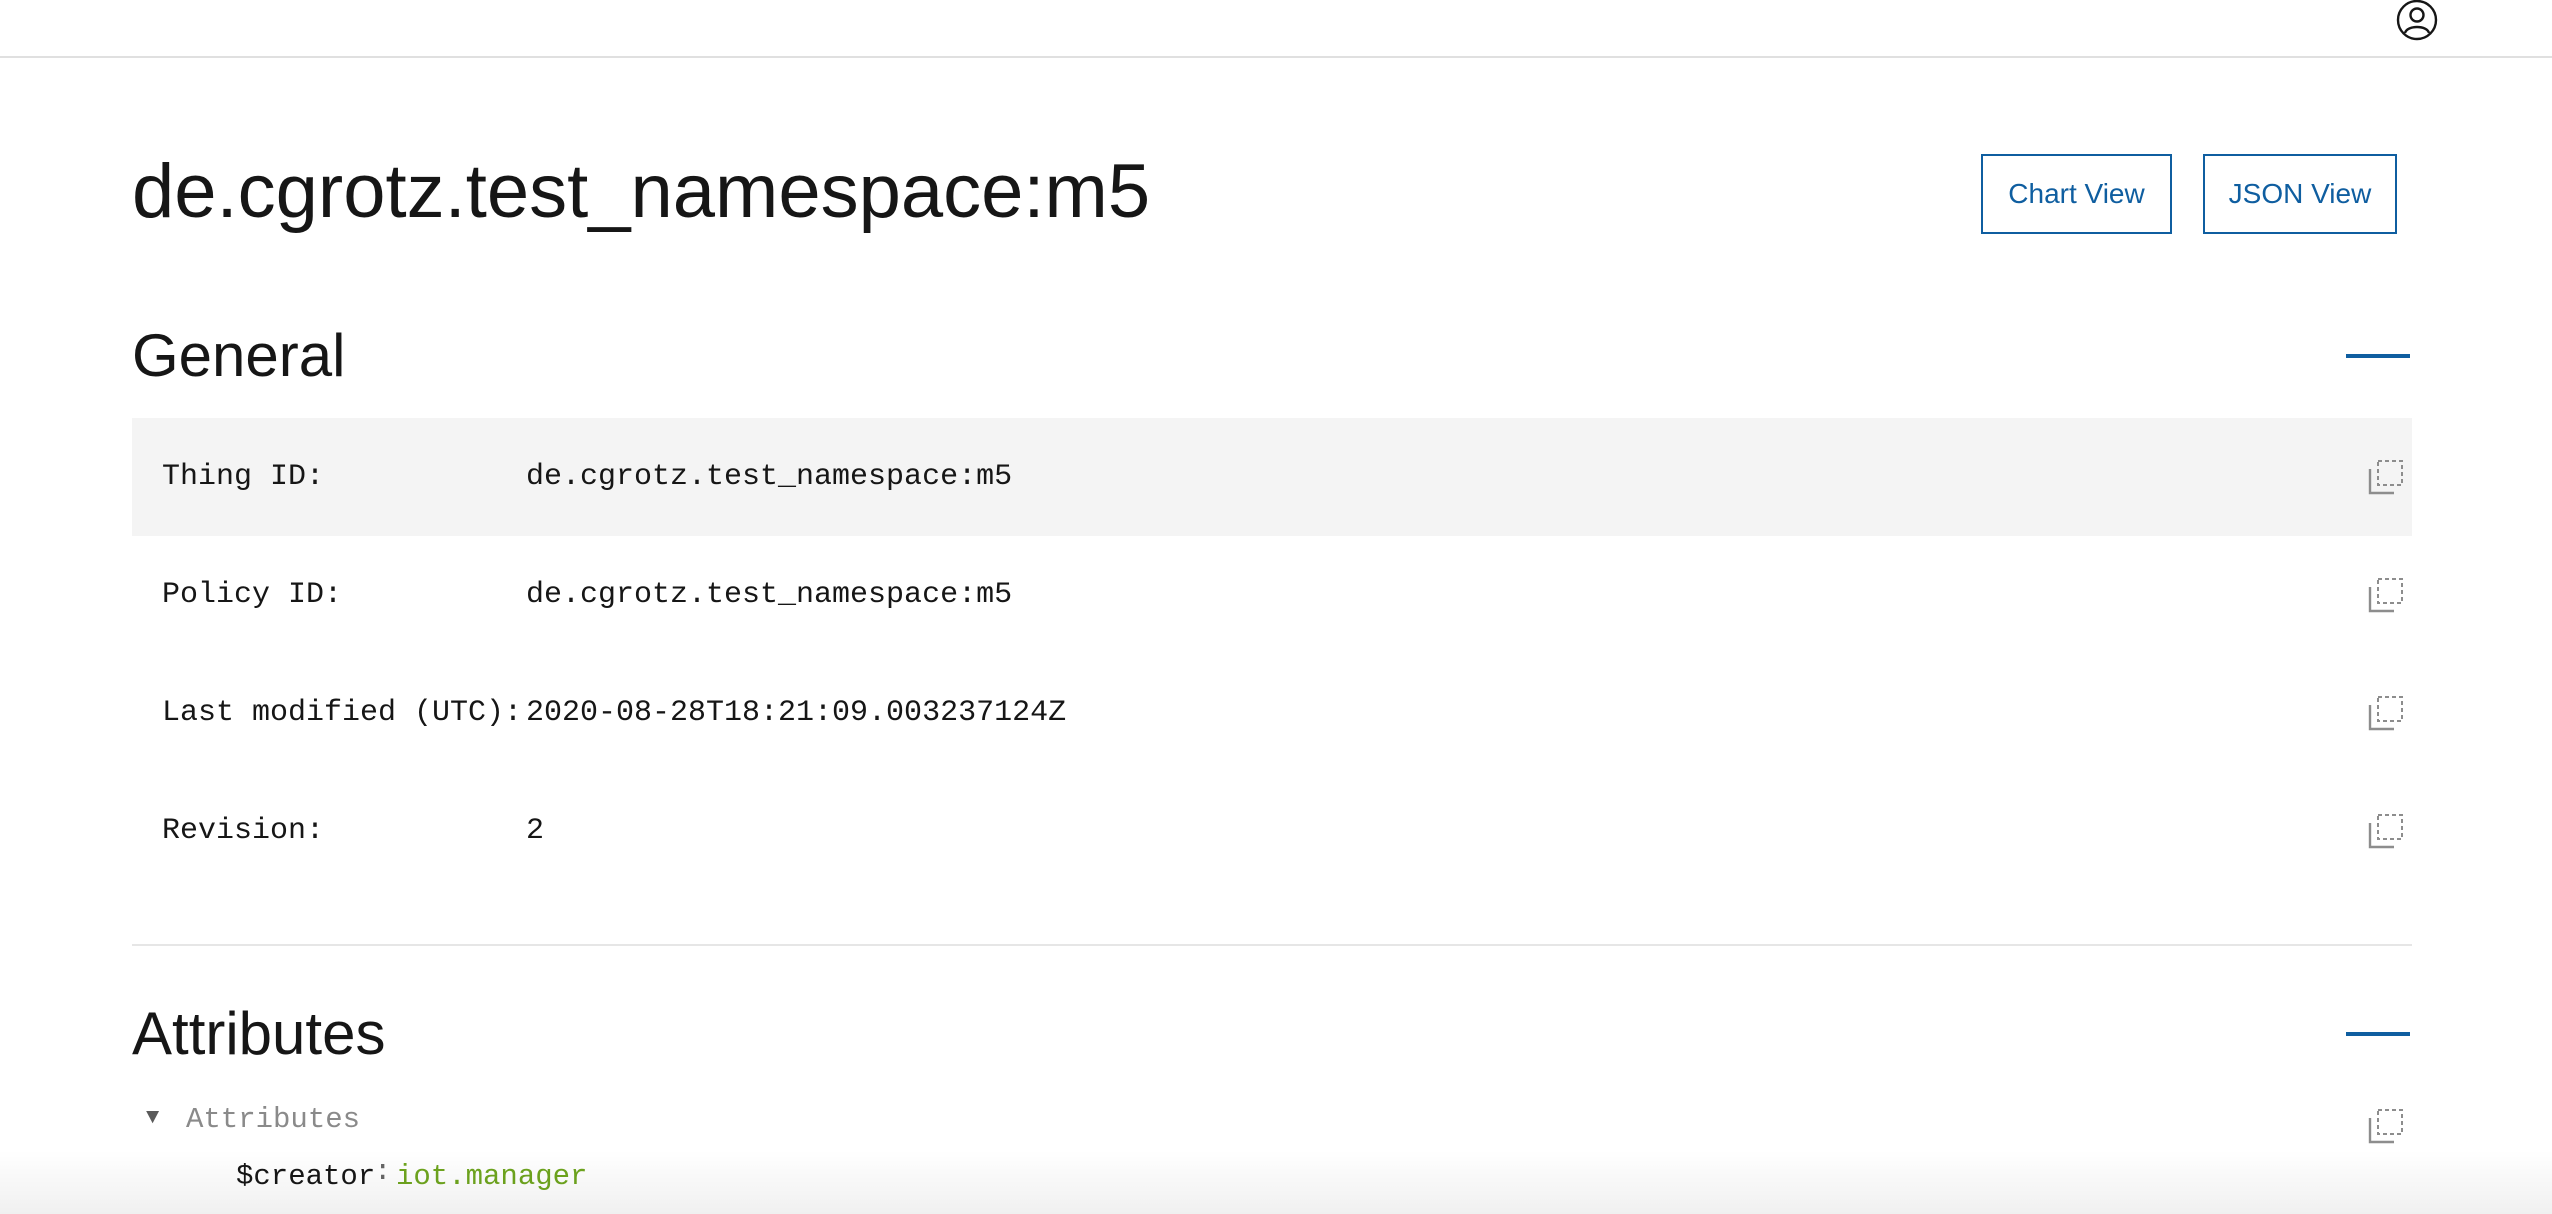 Image resolution: width=2552 pixels, height=1214 pixels. Describe the element at coordinates (1272, 477) in the screenshot. I see `thing-id-row: Thing ID: de.cgrotz.test_namespace:m5` at that location.